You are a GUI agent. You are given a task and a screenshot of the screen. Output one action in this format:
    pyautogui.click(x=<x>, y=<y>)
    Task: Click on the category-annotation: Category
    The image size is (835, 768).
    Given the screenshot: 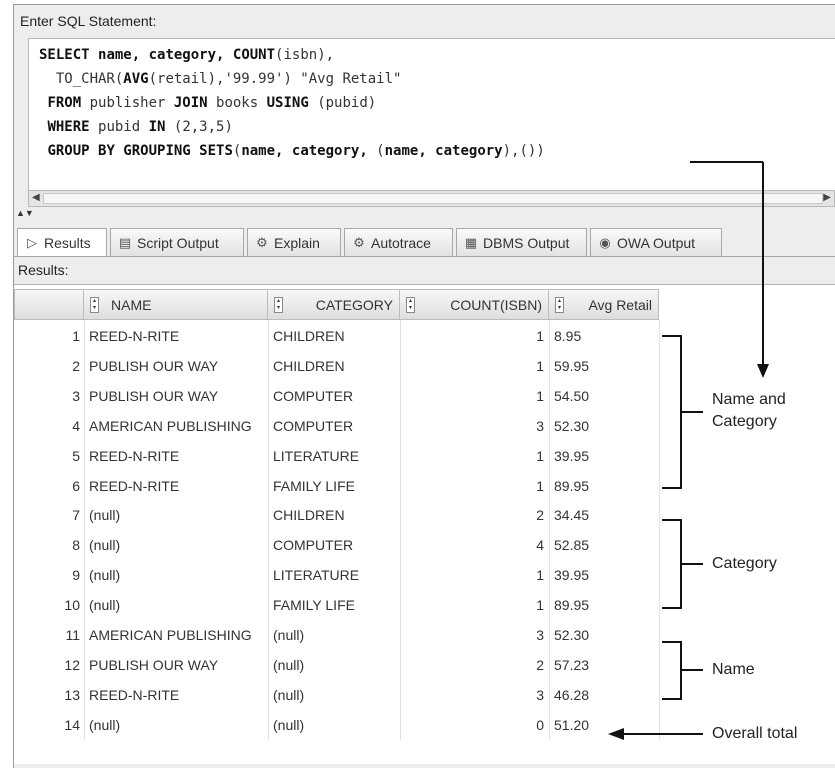 What is the action you would take?
    pyautogui.click(x=744, y=563)
    